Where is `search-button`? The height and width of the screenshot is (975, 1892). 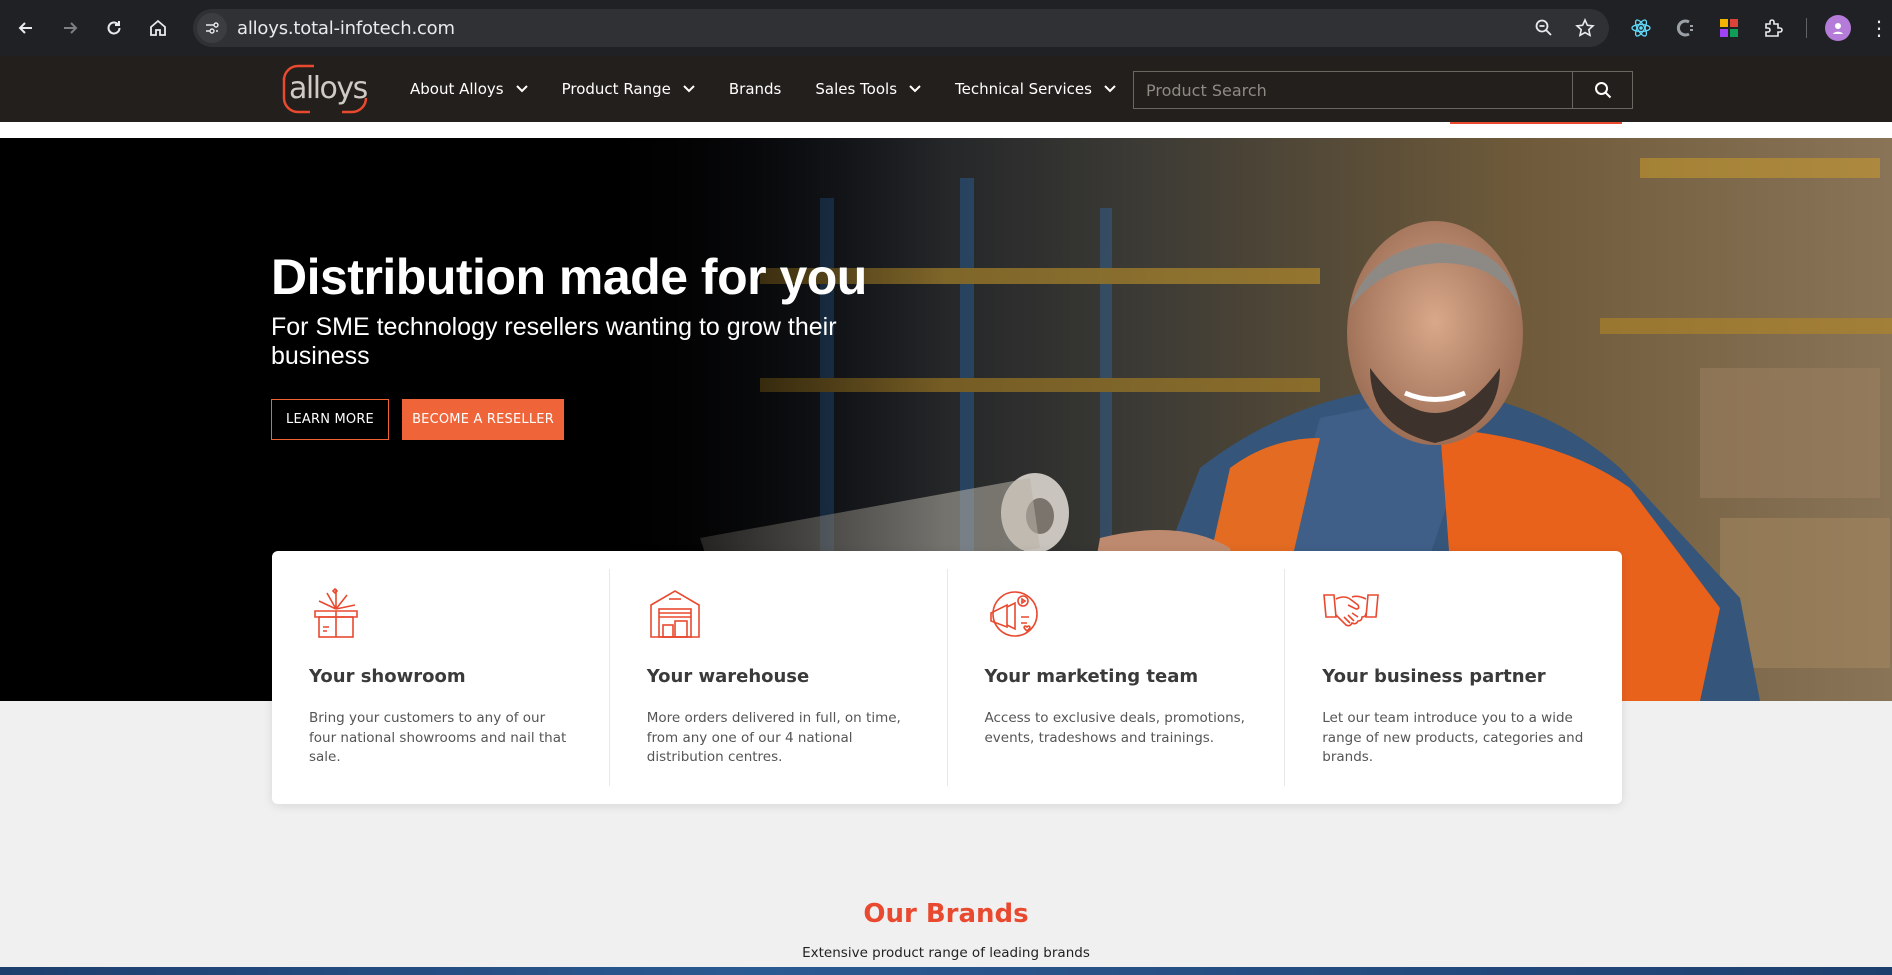
search-button is located at coordinates (1602, 90).